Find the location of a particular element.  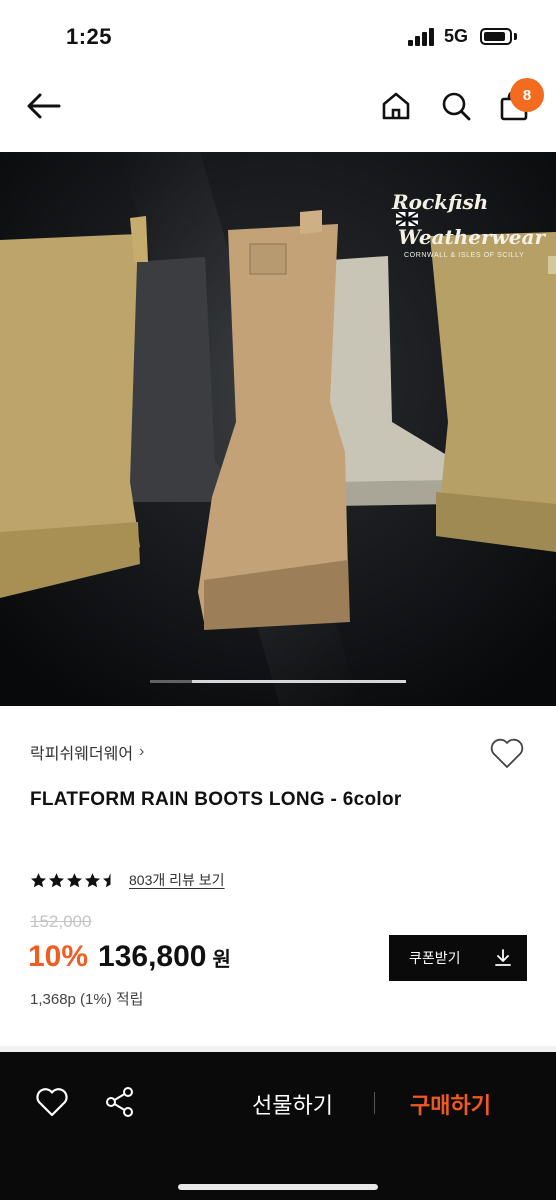

logo-subtitle: CORNWALL & ISLES OF SCILLY is located at coordinates (464, 255).